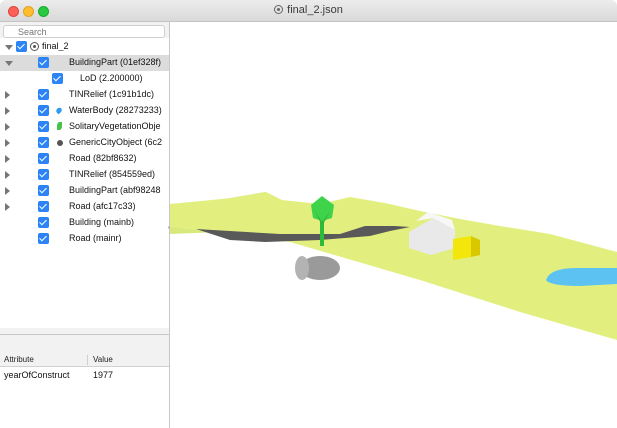 The image size is (617, 428). What do you see at coordinates (59, 126) in the screenshot?
I see `leaf-icon` at bounding box center [59, 126].